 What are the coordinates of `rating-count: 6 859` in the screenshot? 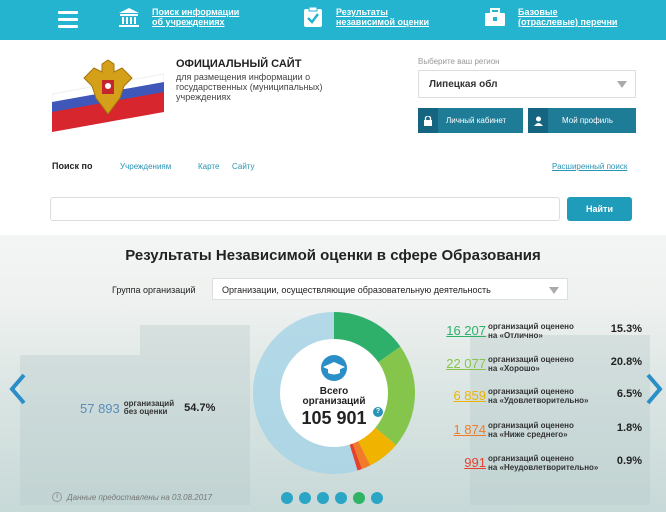 It's located at (469, 395).